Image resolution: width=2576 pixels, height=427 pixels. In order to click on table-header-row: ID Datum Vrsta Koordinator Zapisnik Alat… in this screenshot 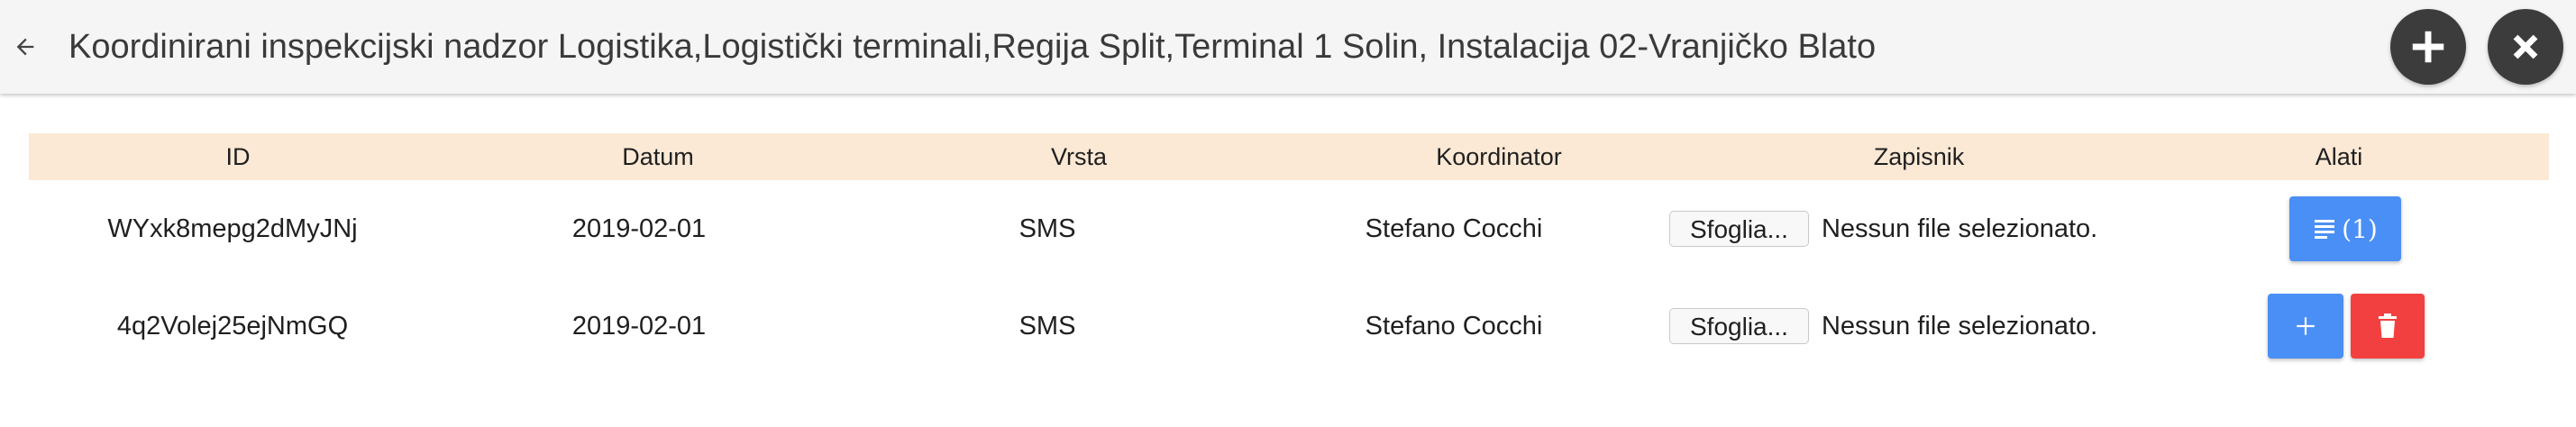, I will do `click(1289, 156)`.